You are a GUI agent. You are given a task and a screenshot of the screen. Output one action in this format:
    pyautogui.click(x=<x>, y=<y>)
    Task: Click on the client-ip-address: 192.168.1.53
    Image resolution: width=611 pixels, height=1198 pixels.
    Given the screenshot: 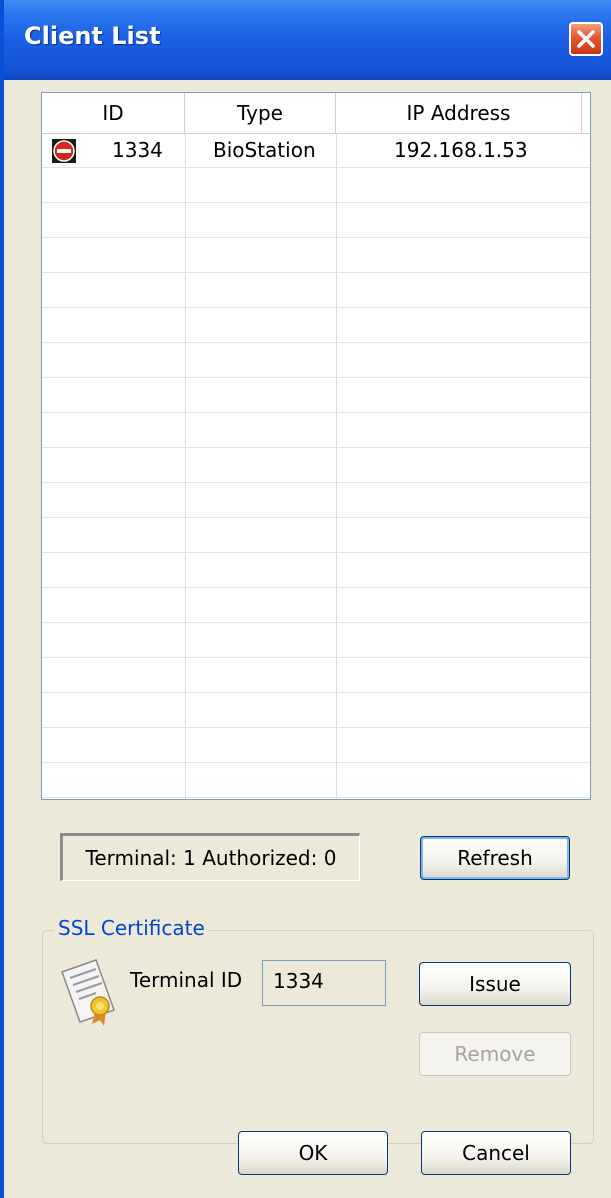 What is the action you would take?
    pyautogui.click(x=461, y=150)
    